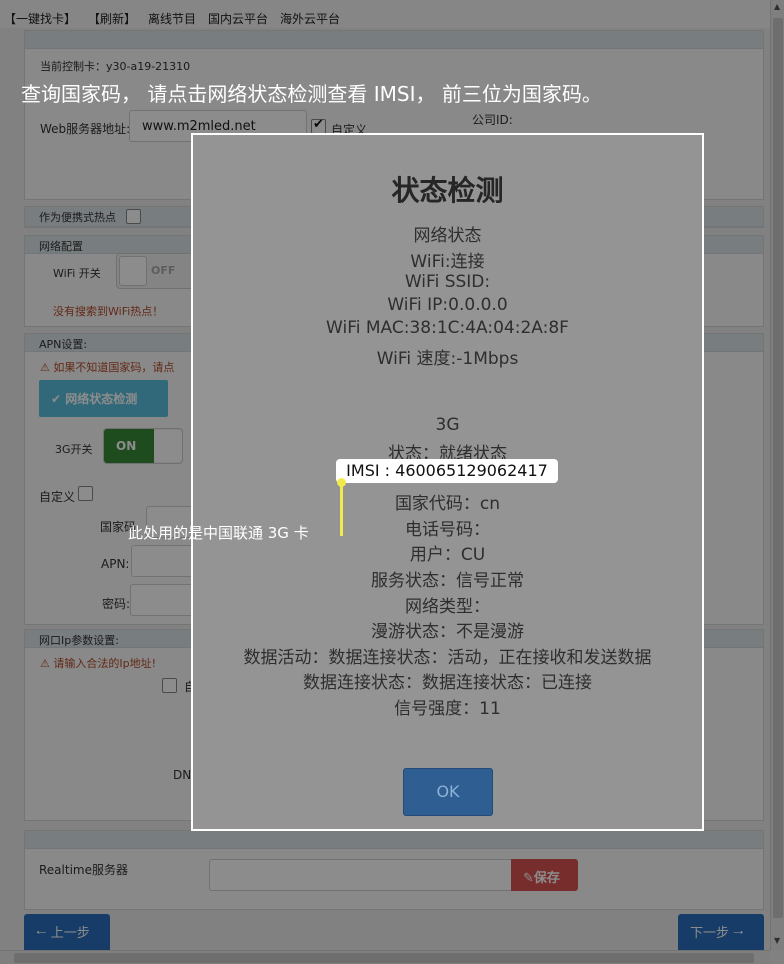 Image resolution: width=784 pixels, height=964 pixels. Describe the element at coordinates (447, 658) in the screenshot. I see `status-line: 数据活动：数据连接状态：活动，正在接收和发送数据` at that location.